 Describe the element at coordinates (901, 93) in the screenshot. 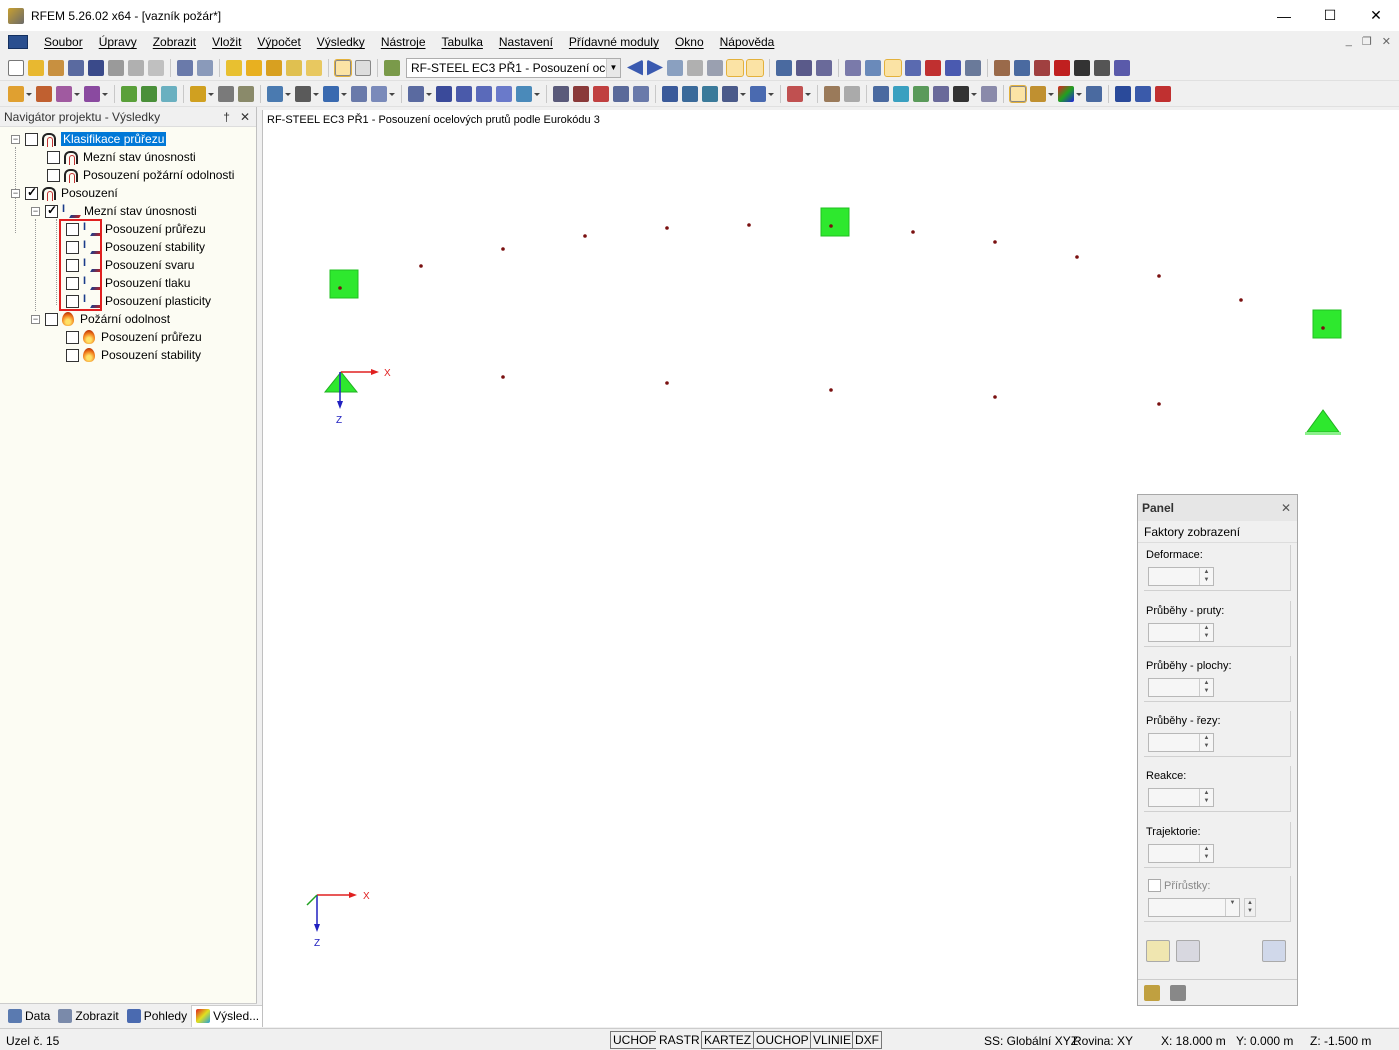

I see `surface-render-icon` at that location.